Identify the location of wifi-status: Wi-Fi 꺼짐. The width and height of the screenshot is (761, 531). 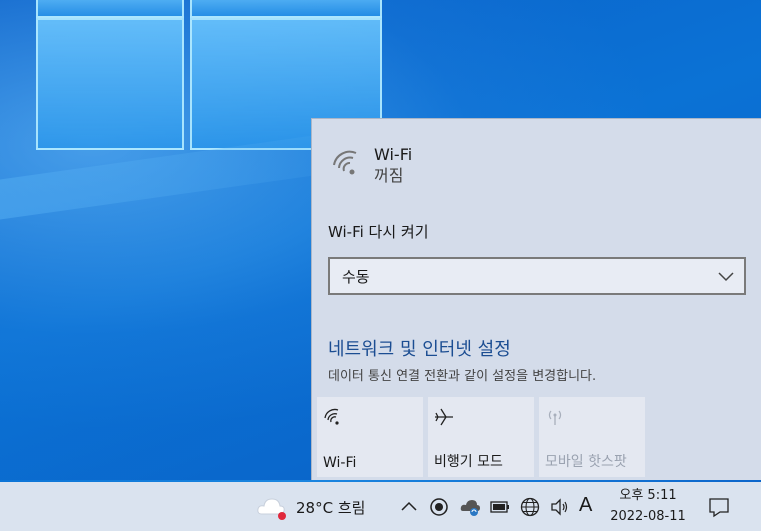
(371, 166).